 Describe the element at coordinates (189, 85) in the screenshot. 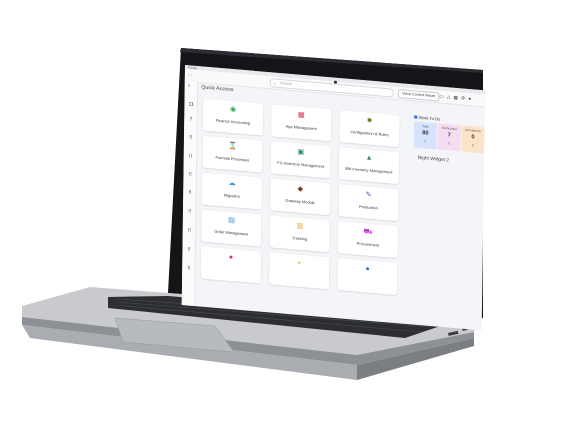

I see `back-icon: ‹` at that location.